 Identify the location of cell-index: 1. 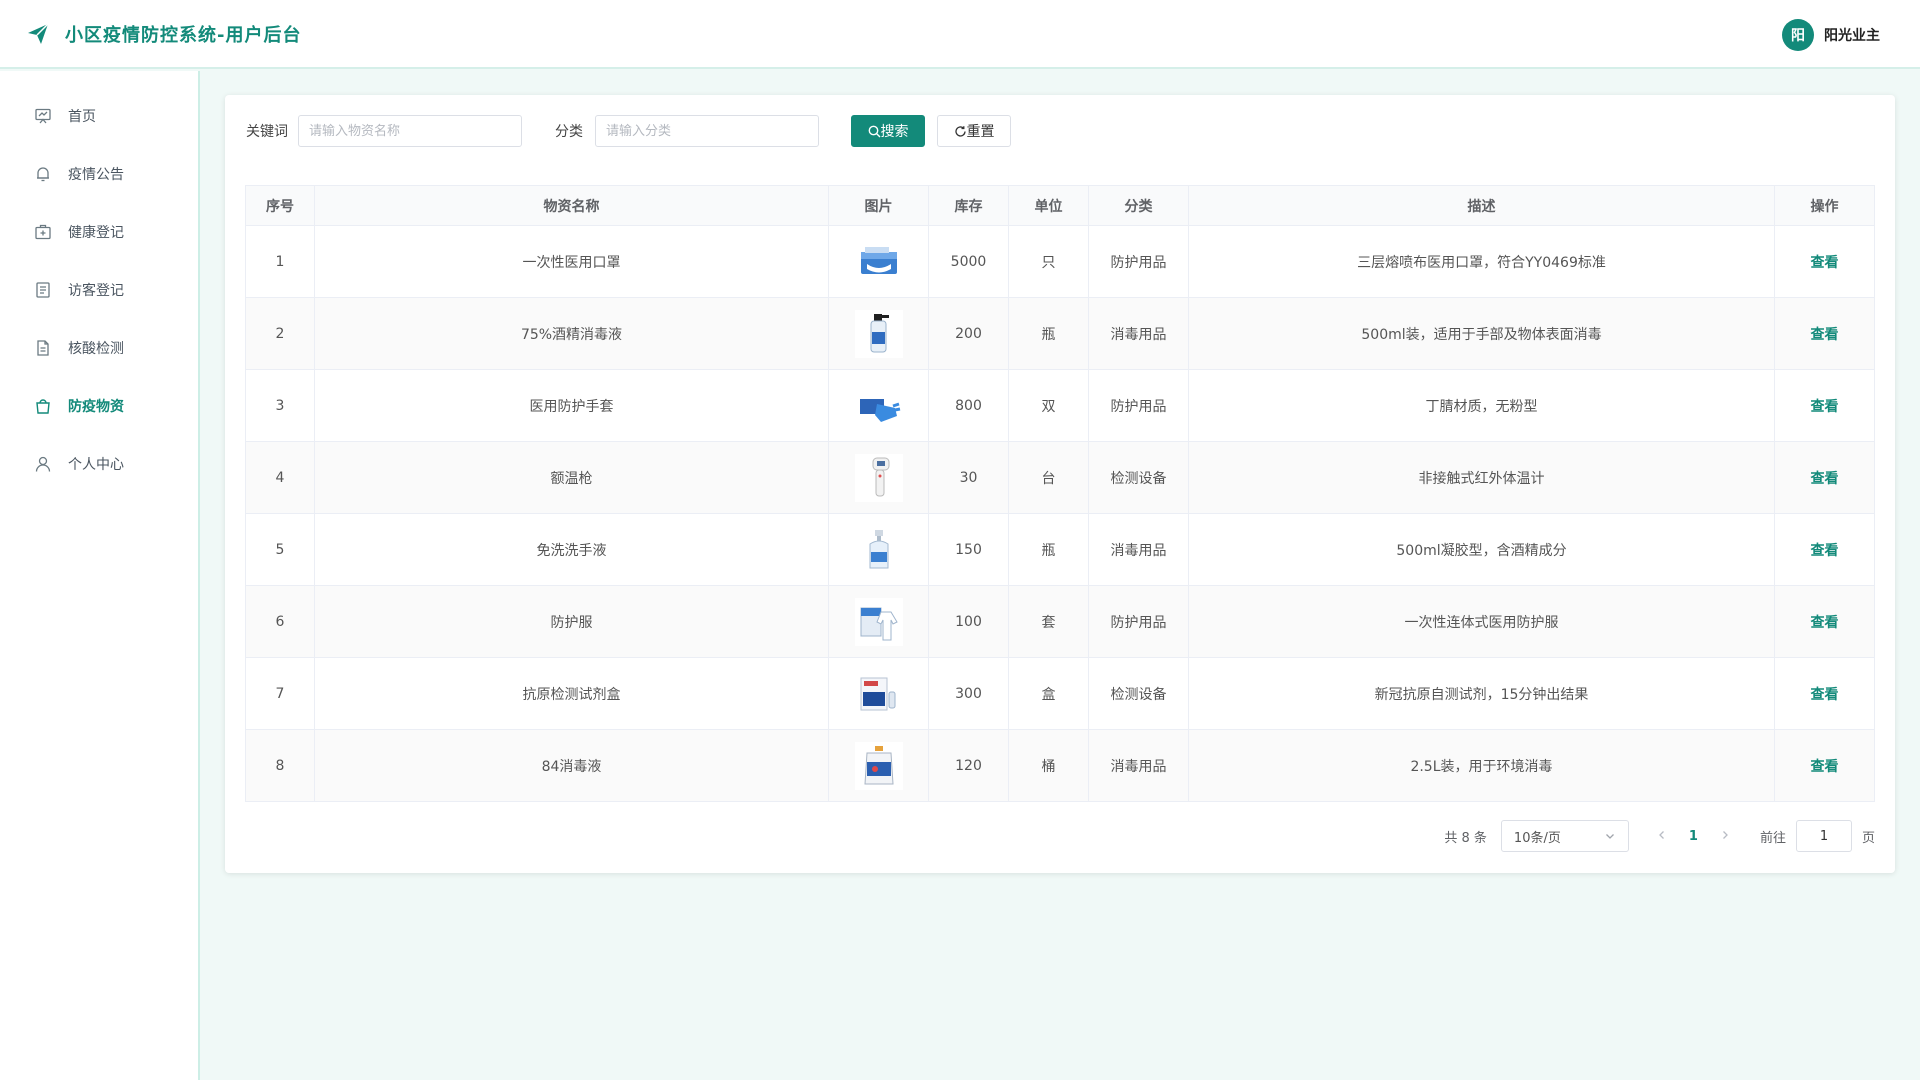
(280, 261).